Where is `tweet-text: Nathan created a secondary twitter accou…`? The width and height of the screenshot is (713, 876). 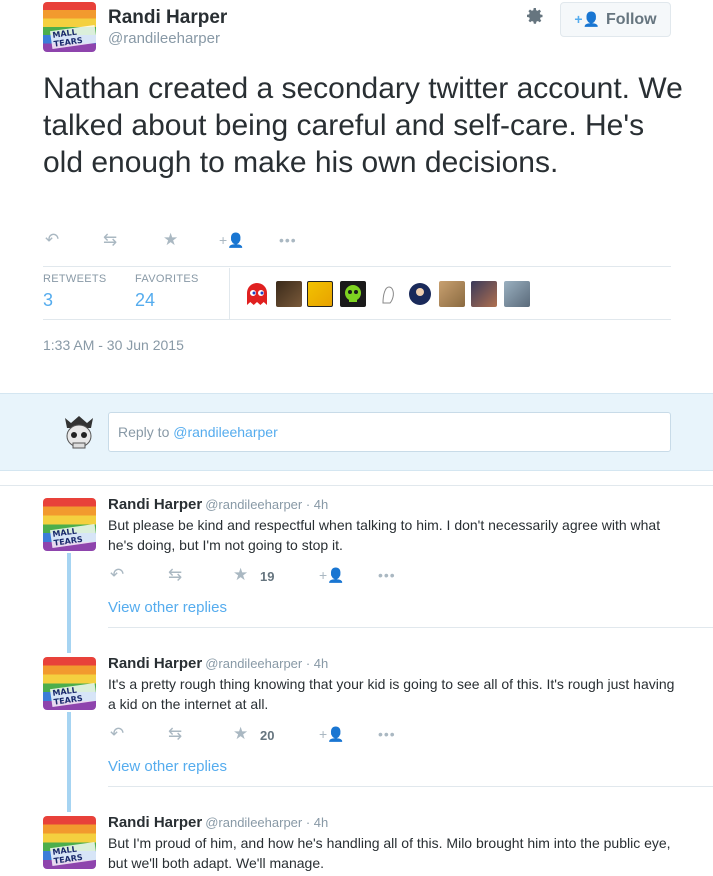
tweet-text: Nathan created a secondary twitter accou… is located at coordinates (363, 125).